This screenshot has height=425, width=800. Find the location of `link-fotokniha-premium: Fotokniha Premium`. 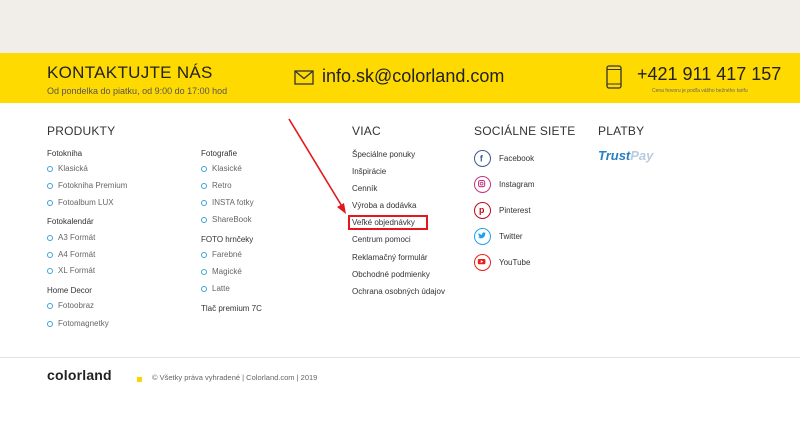

link-fotokniha-premium: Fotokniha Premium is located at coordinates (86, 185).